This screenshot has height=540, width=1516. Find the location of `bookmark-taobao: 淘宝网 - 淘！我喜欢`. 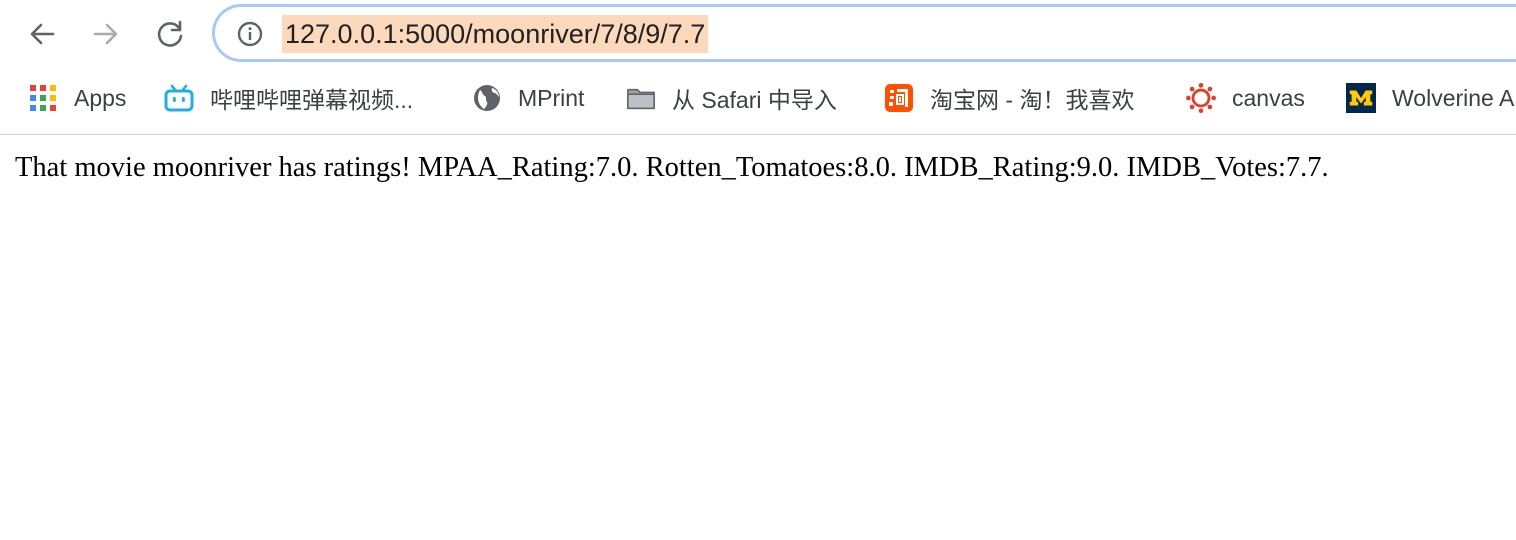

bookmark-taobao: 淘宝网 - 淘！我喜欢 is located at coordinates (1009, 98).